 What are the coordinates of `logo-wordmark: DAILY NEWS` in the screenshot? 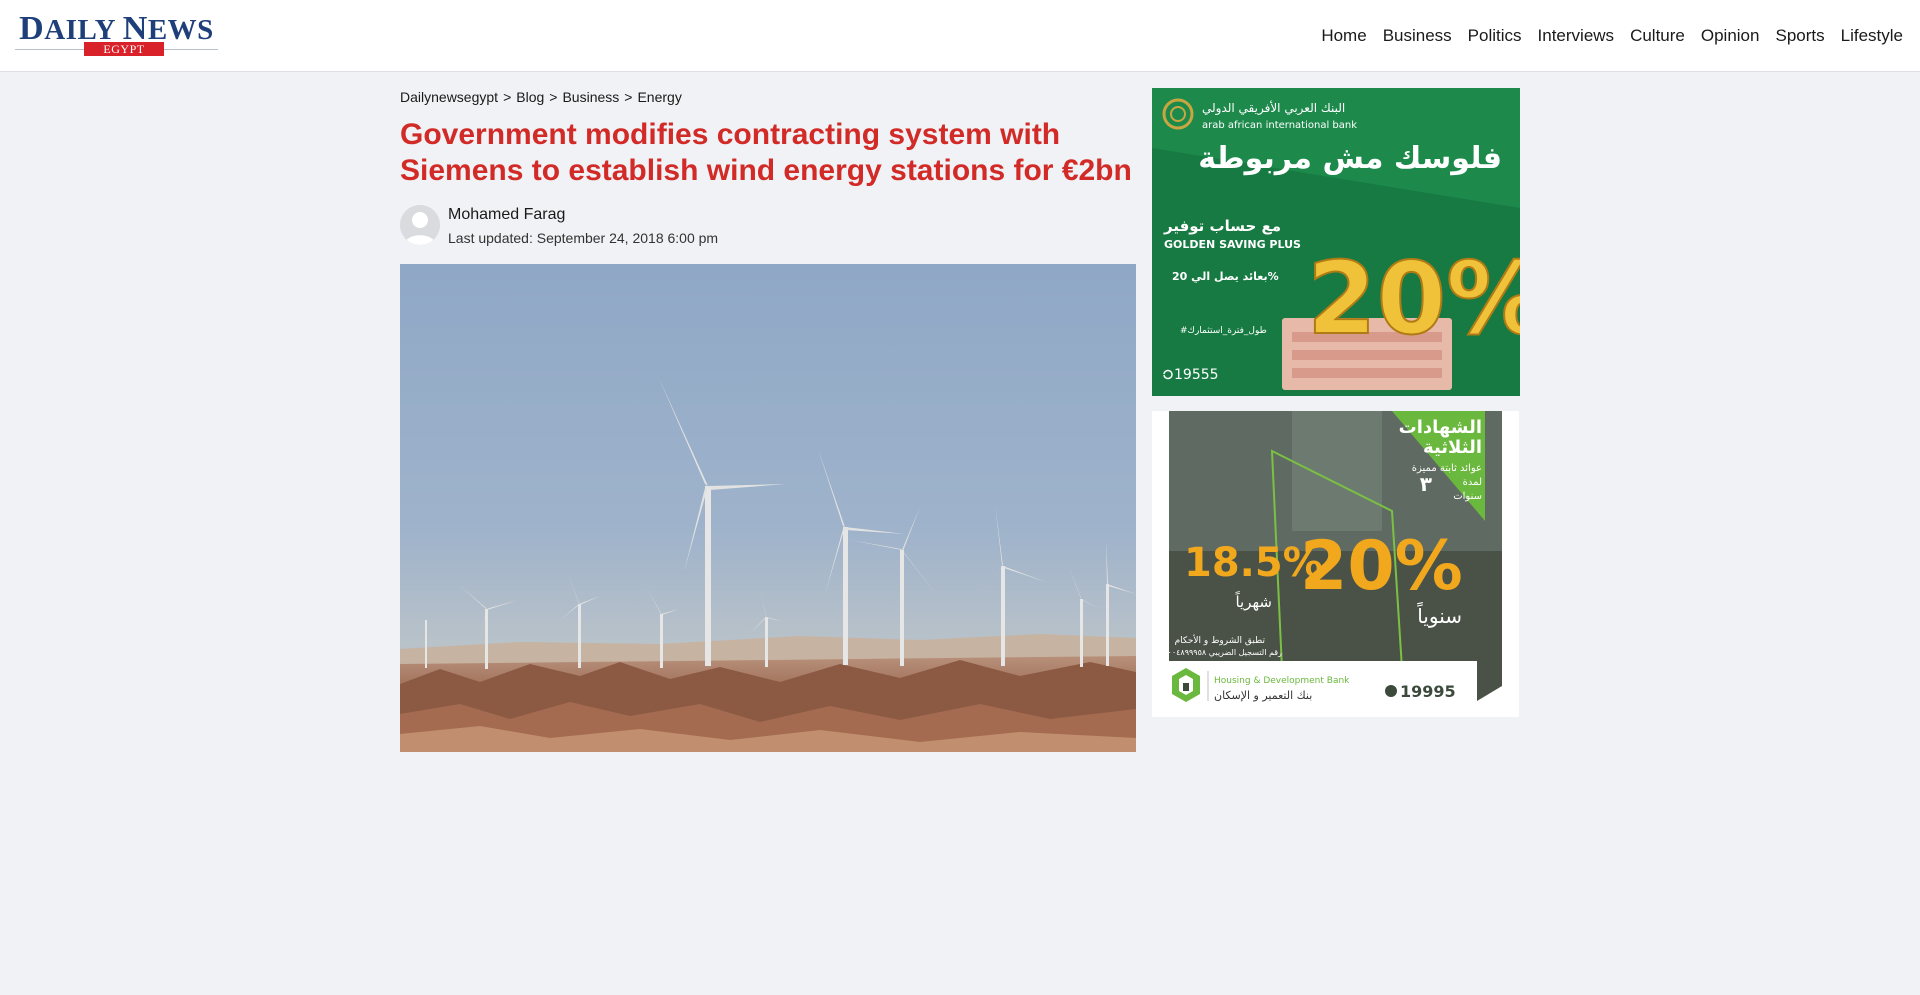 It's located at (116, 28).